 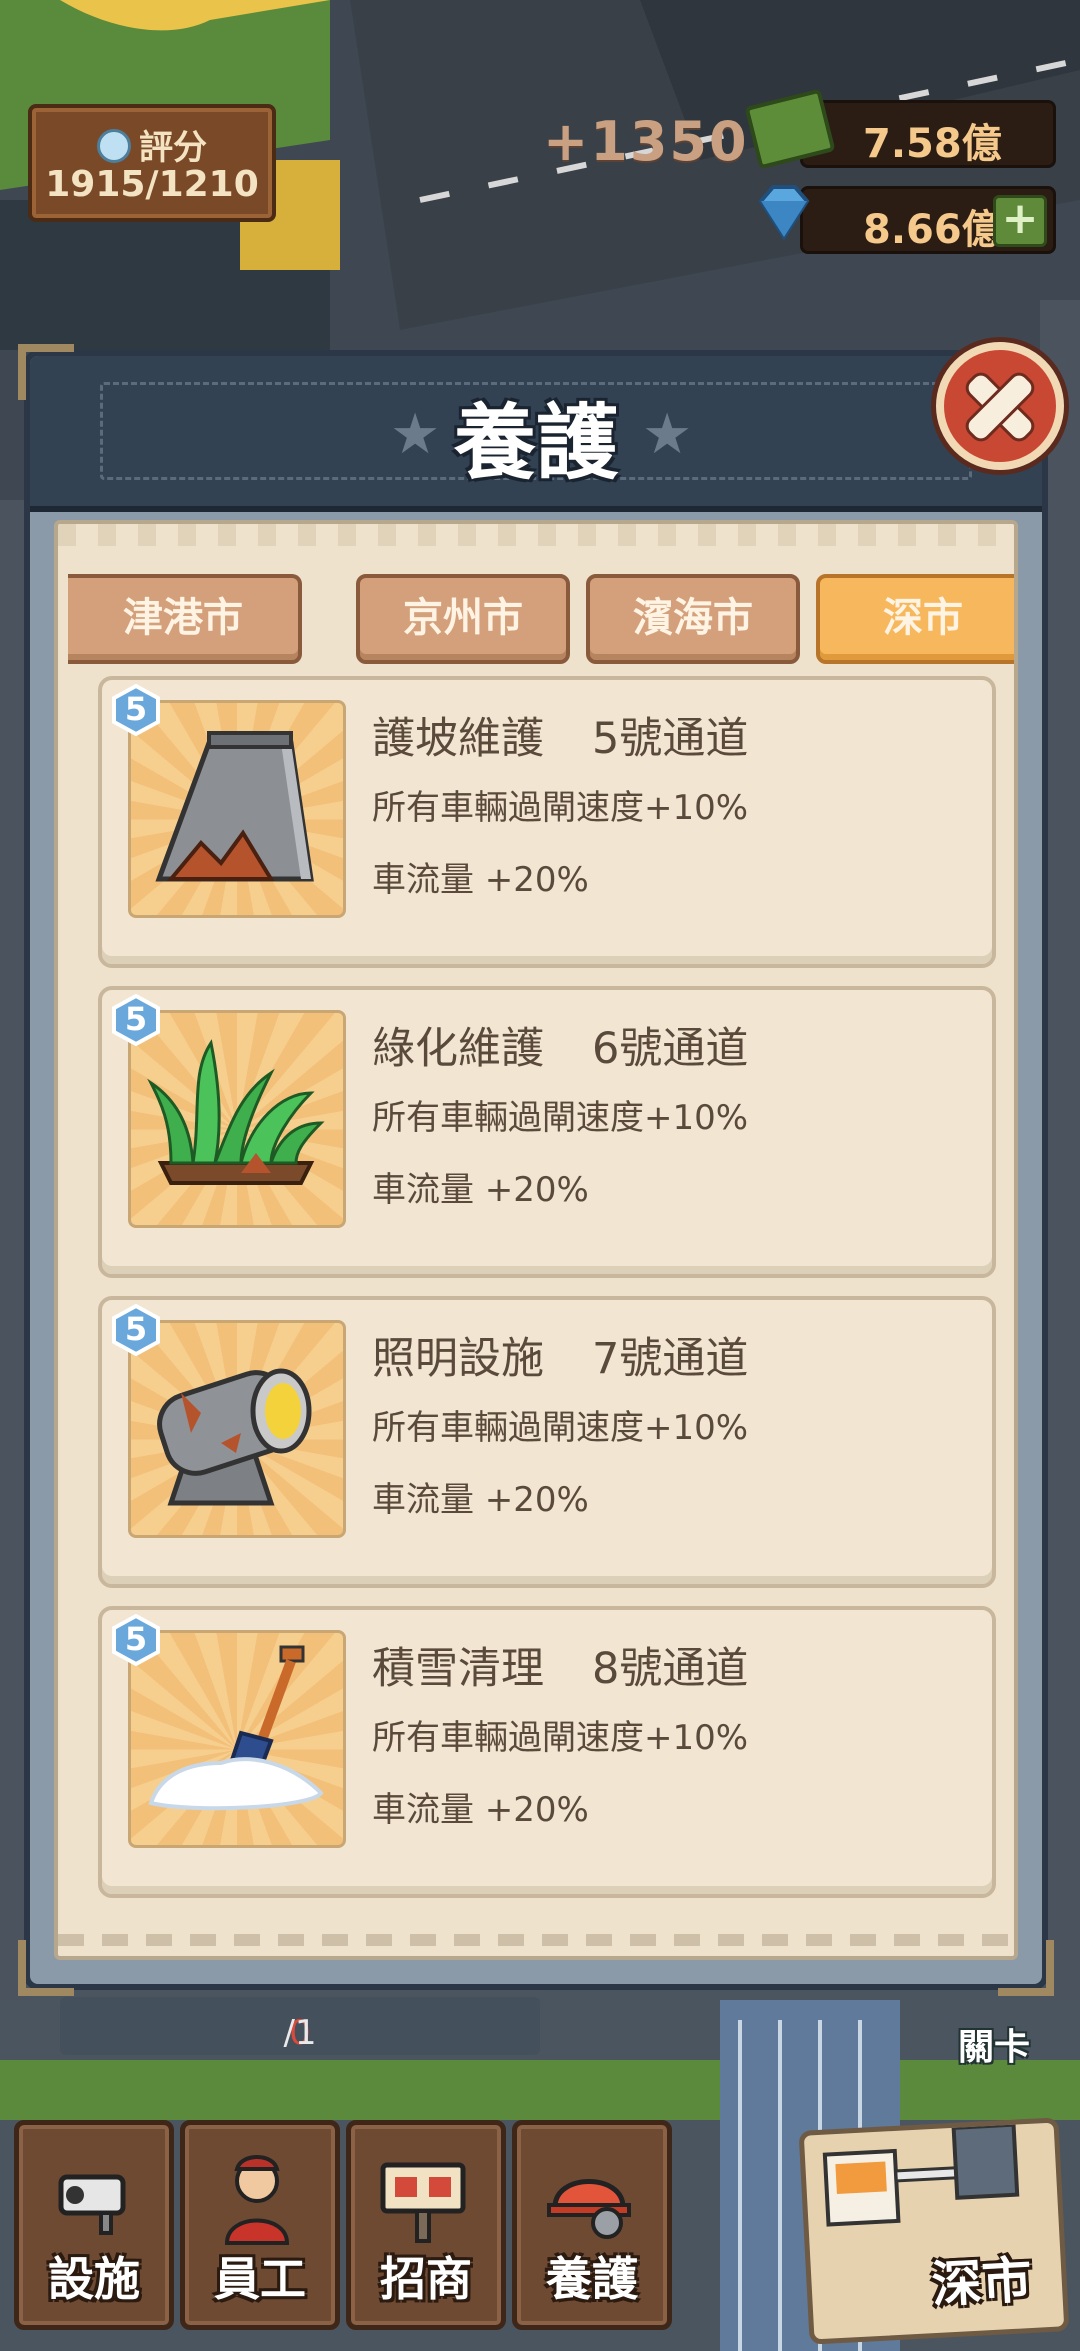 I want to click on toll-gate-icon, so click(x=921, y=2175).